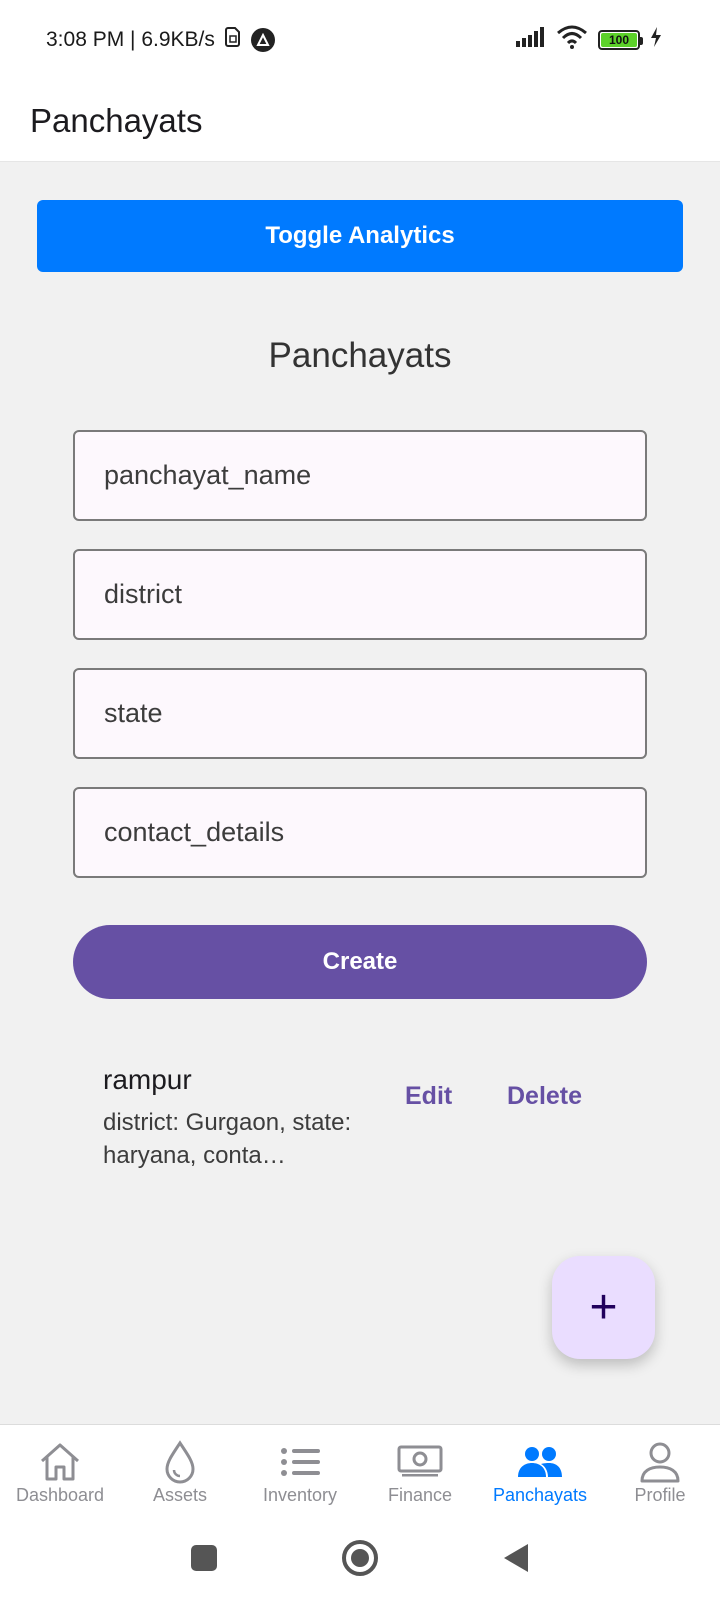  What do you see at coordinates (544, 1096) in the screenshot?
I see `delete-button: Delete` at bounding box center [544, 1096].